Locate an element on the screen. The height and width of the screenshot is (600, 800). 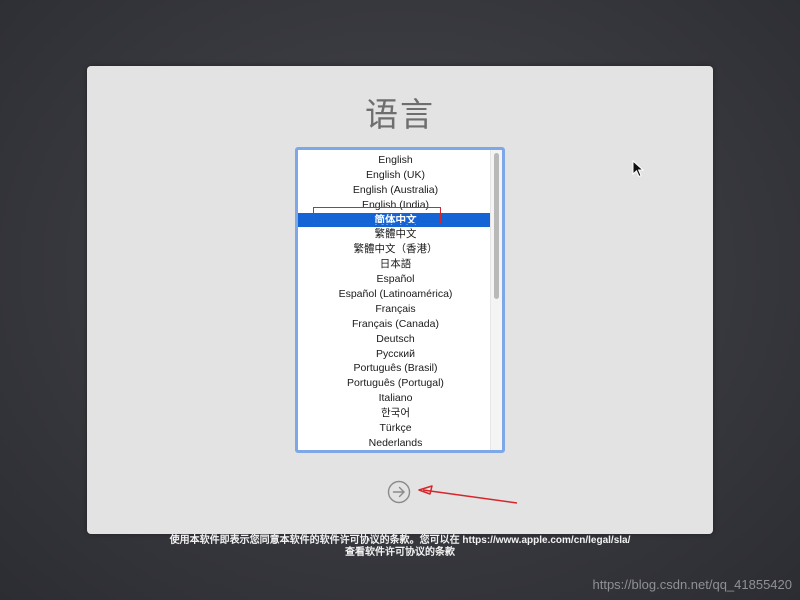
language-option: Español is located at coordinates (395, 279).